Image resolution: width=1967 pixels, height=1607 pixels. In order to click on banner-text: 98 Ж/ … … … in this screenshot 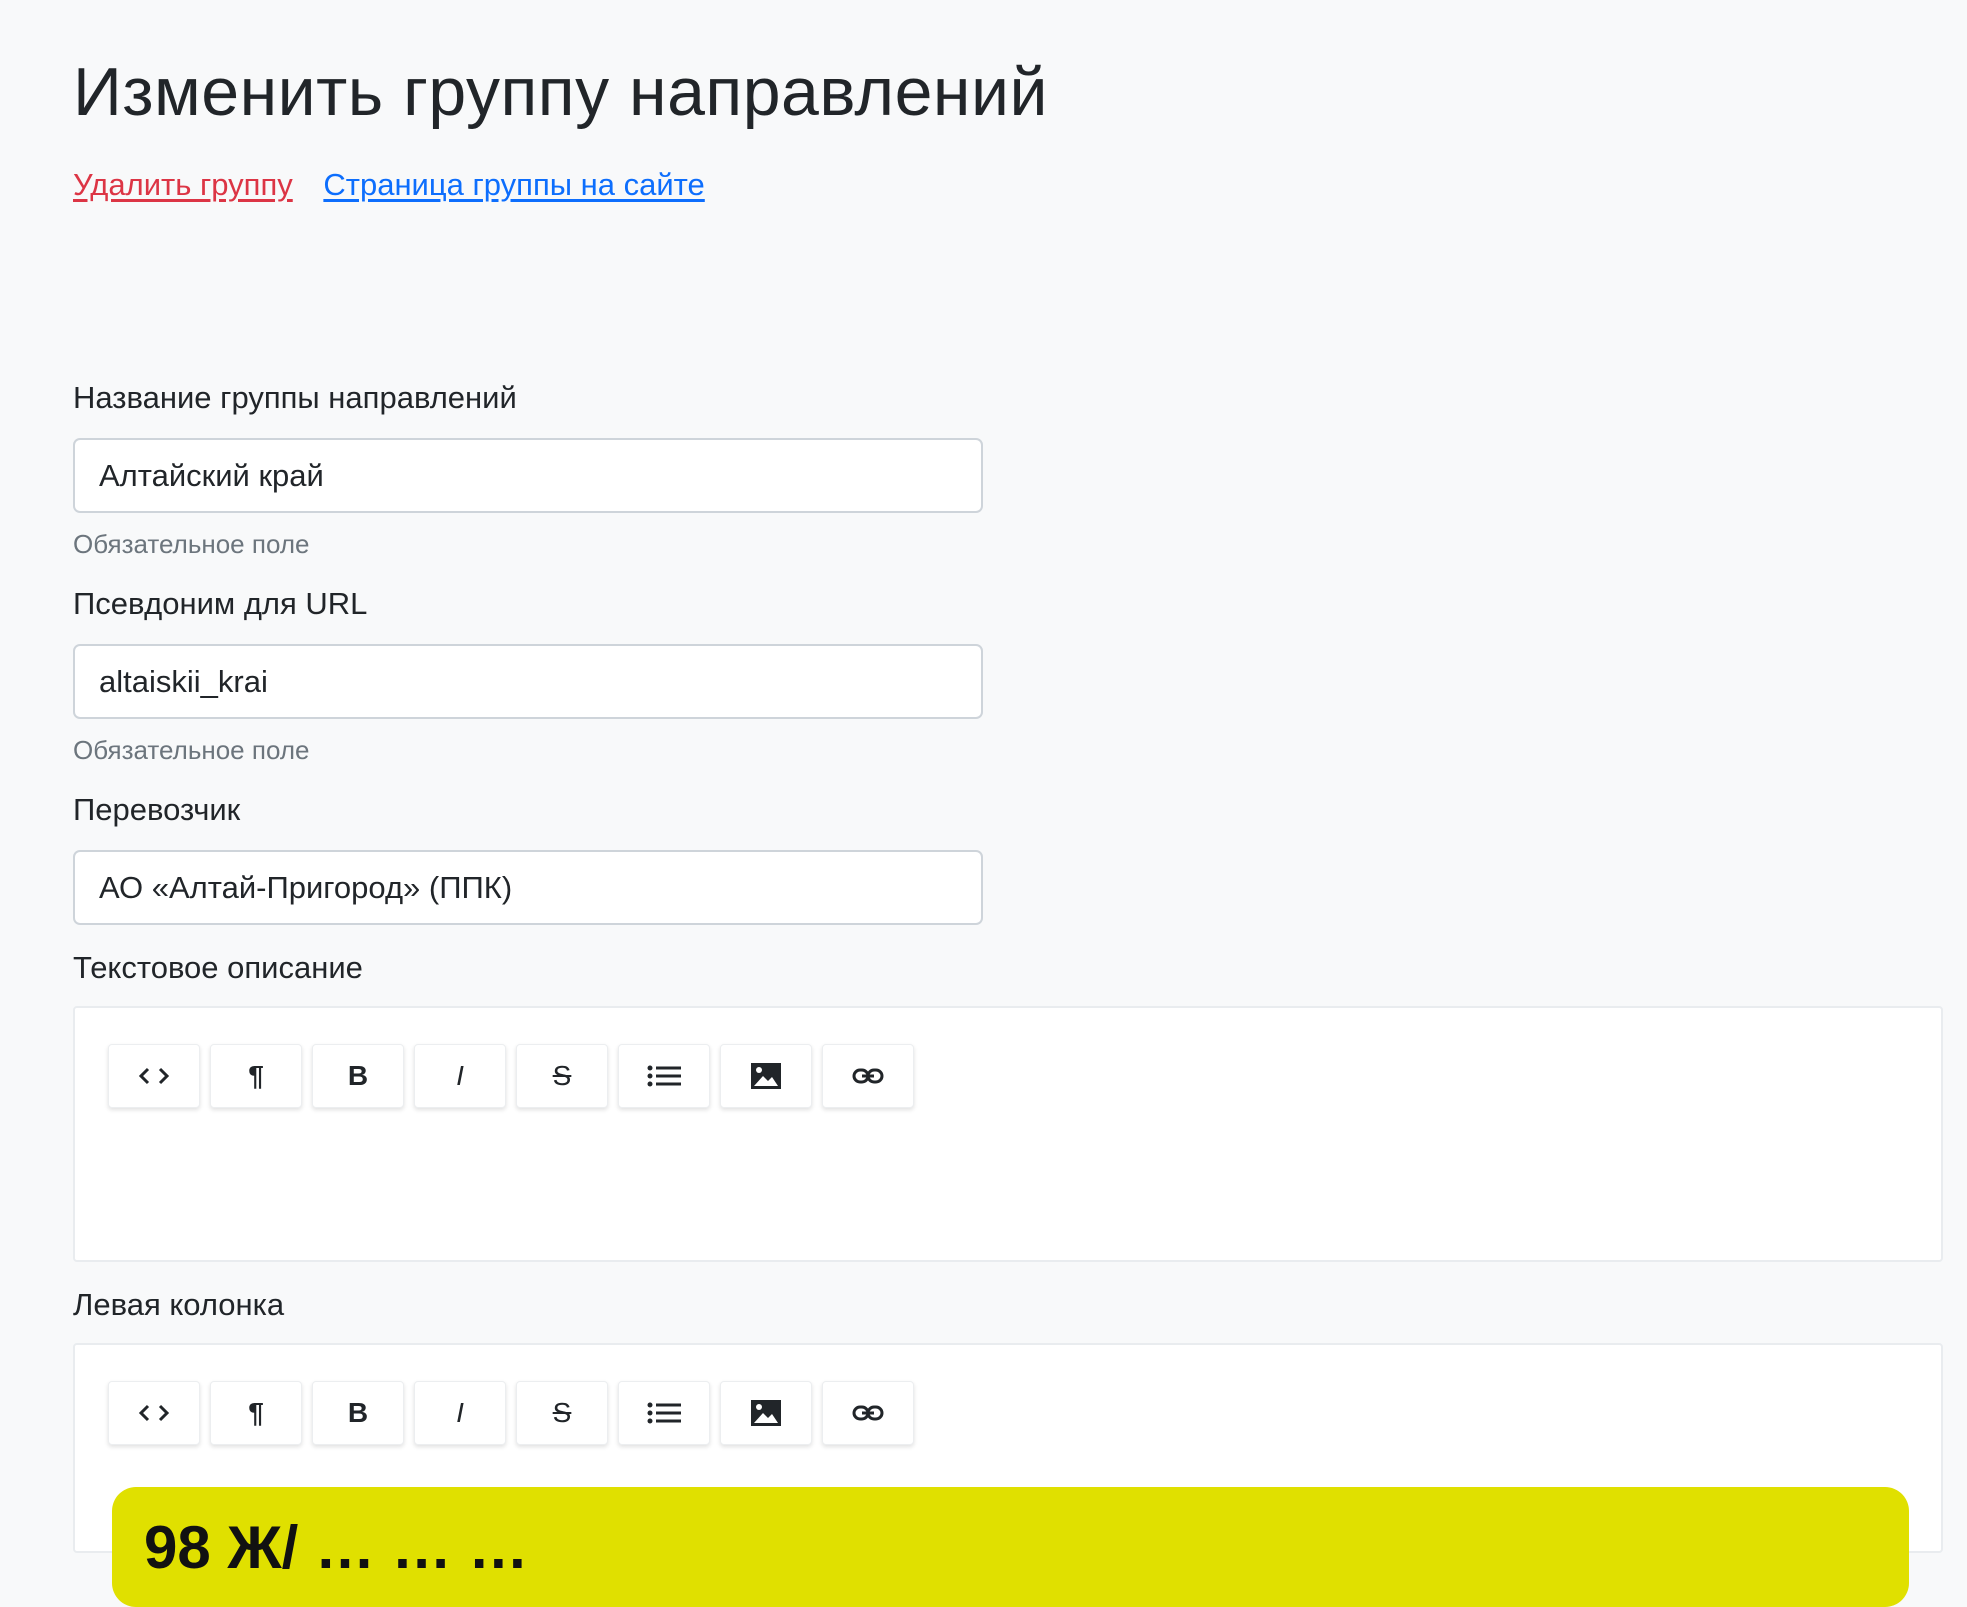, I will do `click(336, 1547)`.